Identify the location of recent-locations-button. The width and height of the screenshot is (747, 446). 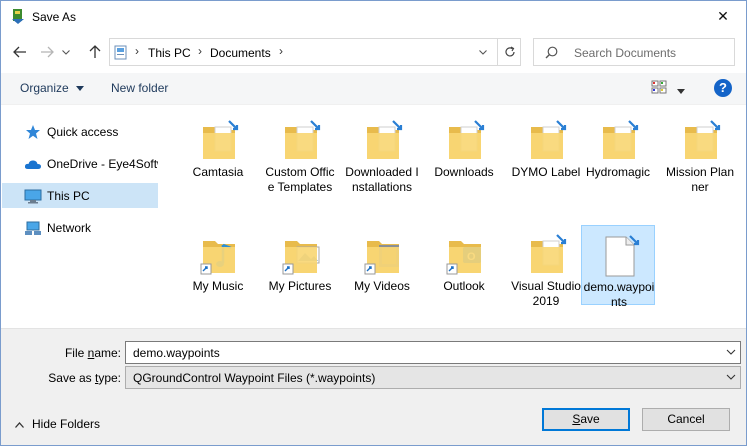
(66, 52).